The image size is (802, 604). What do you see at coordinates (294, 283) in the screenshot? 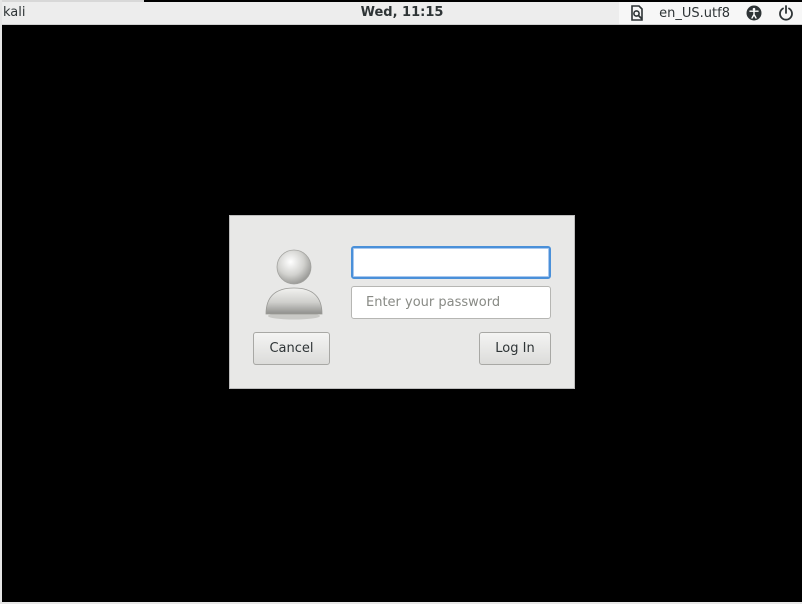
I see `user-avatar-icon` at bounding box center [294, 283].